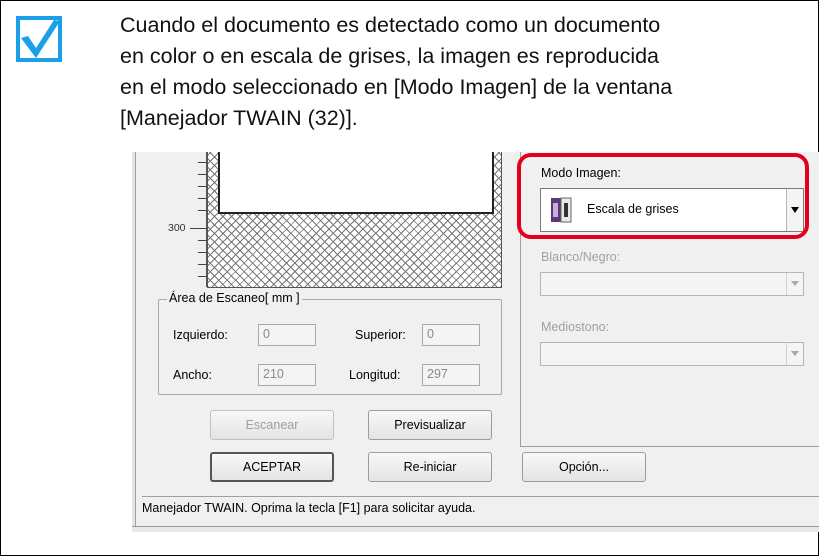  I want to click on halftone-select, so click(672, 354).